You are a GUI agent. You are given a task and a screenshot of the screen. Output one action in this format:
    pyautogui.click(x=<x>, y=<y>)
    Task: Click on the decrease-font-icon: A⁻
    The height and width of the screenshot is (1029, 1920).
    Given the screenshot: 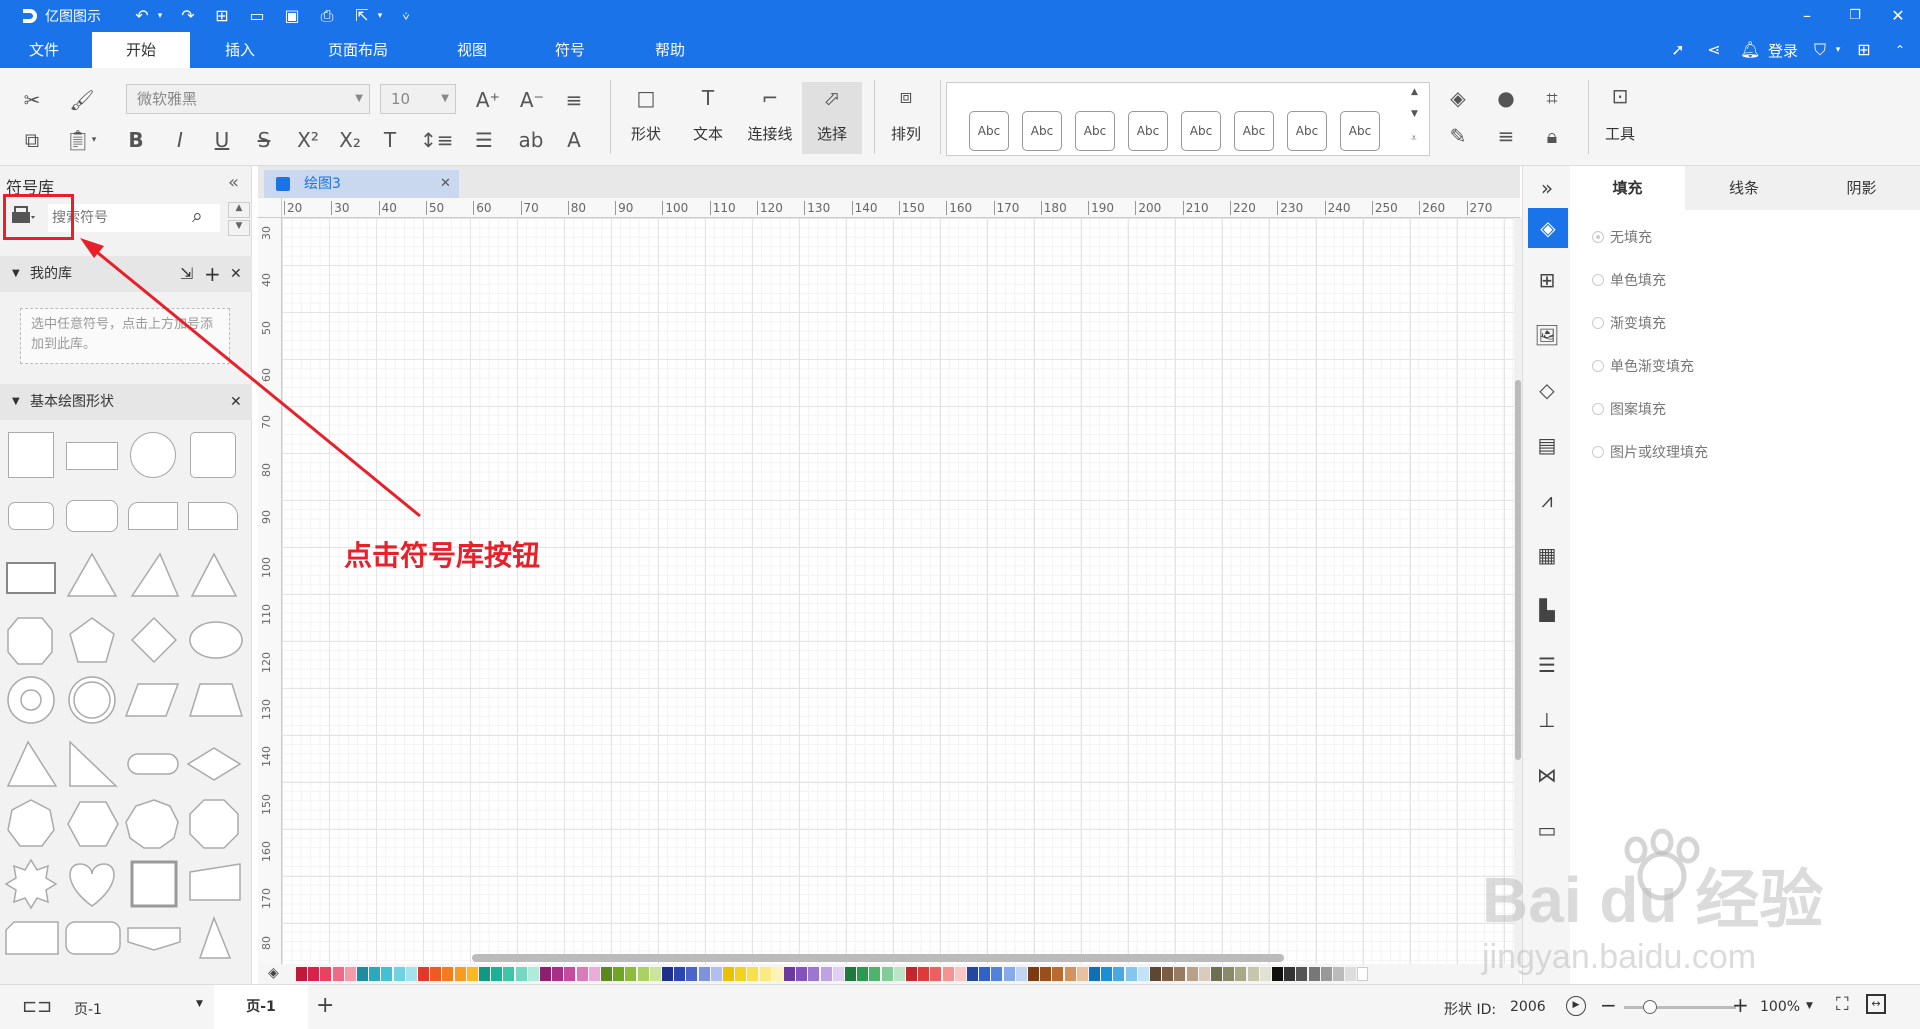 What is the action you would take?
    pyautogui.click(x=532, y=100)
    